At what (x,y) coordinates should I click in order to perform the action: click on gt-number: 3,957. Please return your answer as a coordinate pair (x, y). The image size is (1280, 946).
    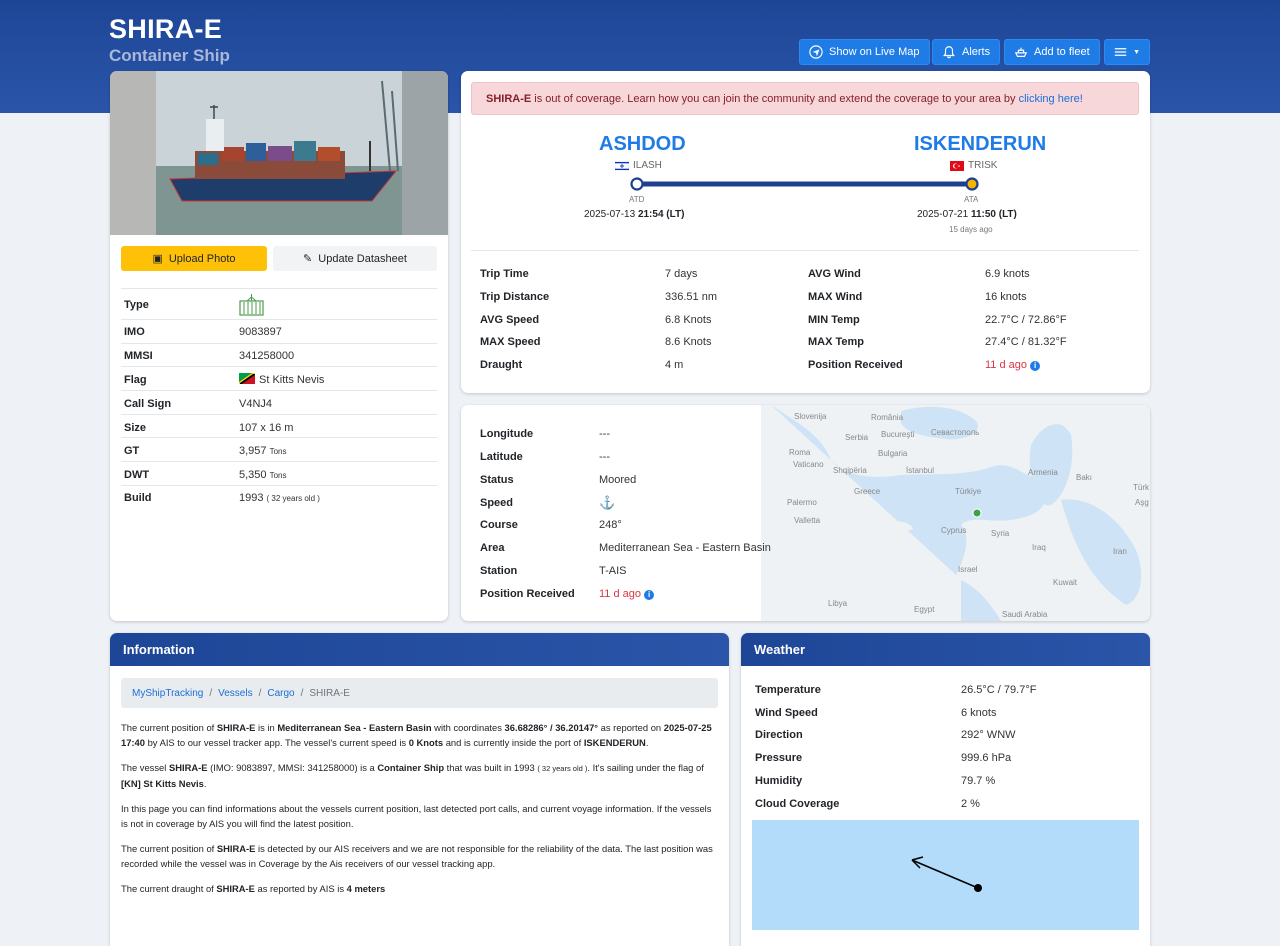
    Looking at the image, I should click on (253, 451).